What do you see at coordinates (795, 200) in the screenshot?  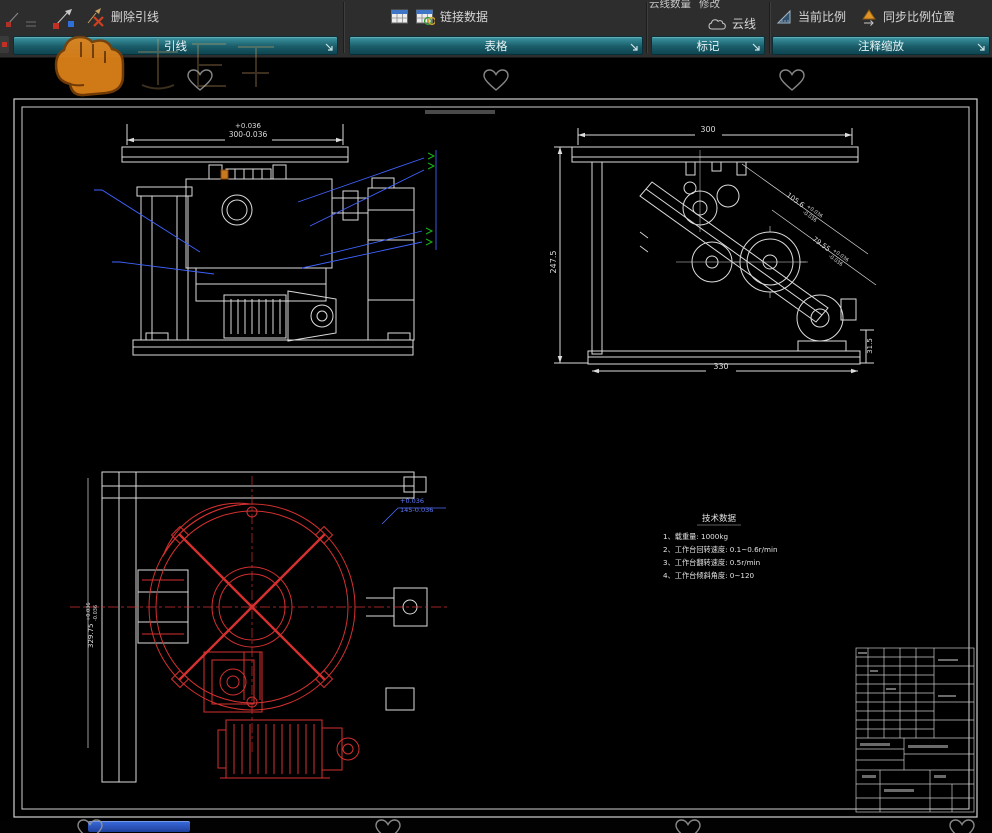 I see `svg-text: 105.6` at bounding box center [795, 200].